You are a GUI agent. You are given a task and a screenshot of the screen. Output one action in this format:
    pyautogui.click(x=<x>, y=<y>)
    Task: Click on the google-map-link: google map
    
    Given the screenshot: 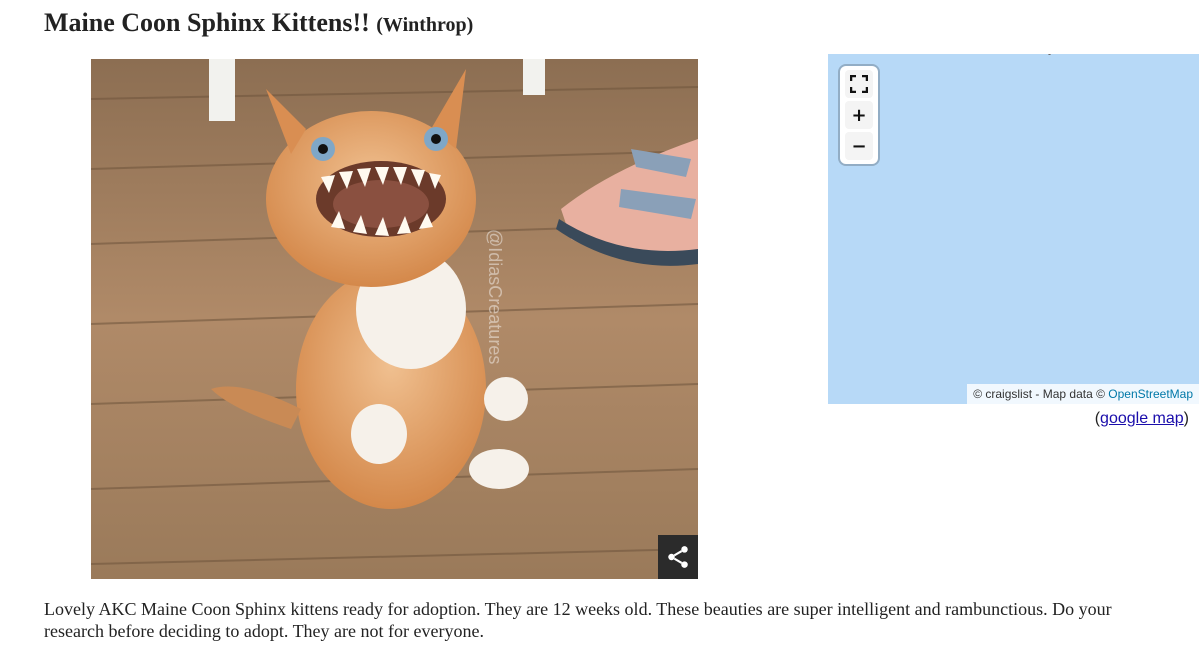 What is the action you would take?
    pyautogui.click(x=1142, y=418)
    